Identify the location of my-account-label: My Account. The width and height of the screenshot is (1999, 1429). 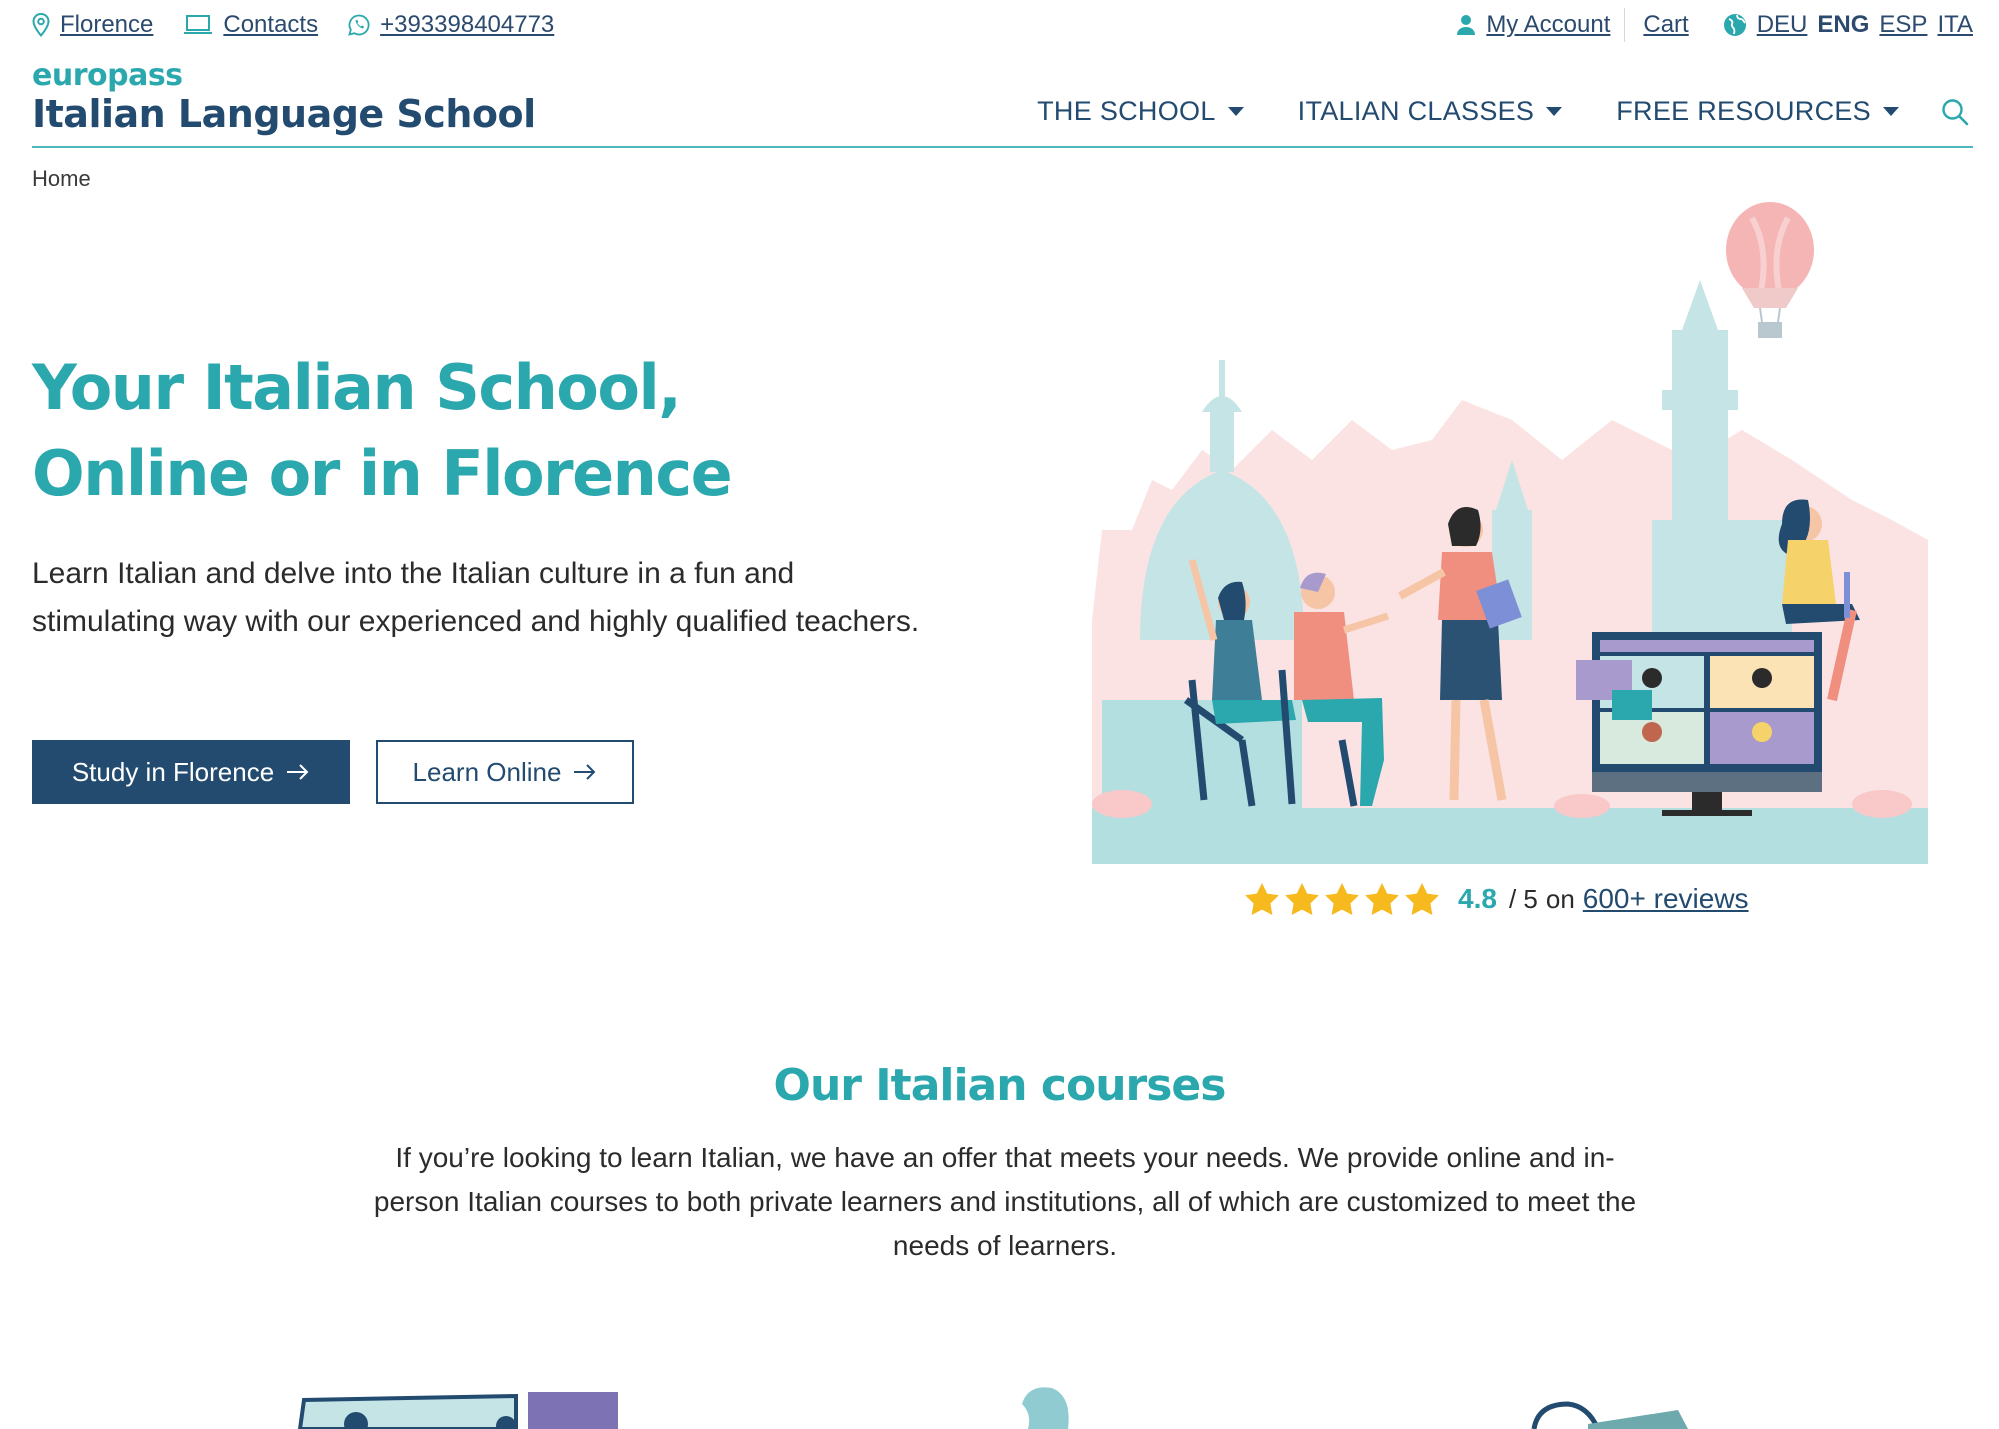
(1548, 24).